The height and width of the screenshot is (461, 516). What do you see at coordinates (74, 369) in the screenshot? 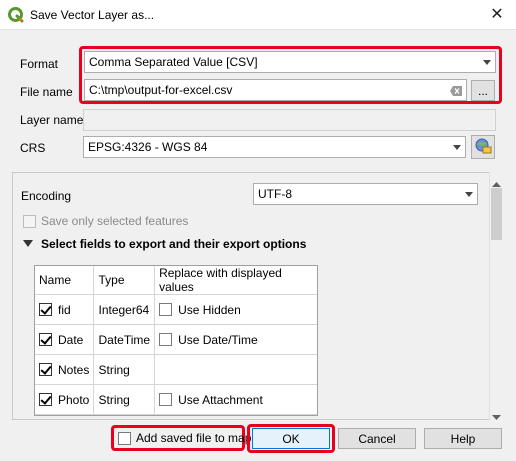
I see `field-name: Notes` at bounding box center [74, 369].